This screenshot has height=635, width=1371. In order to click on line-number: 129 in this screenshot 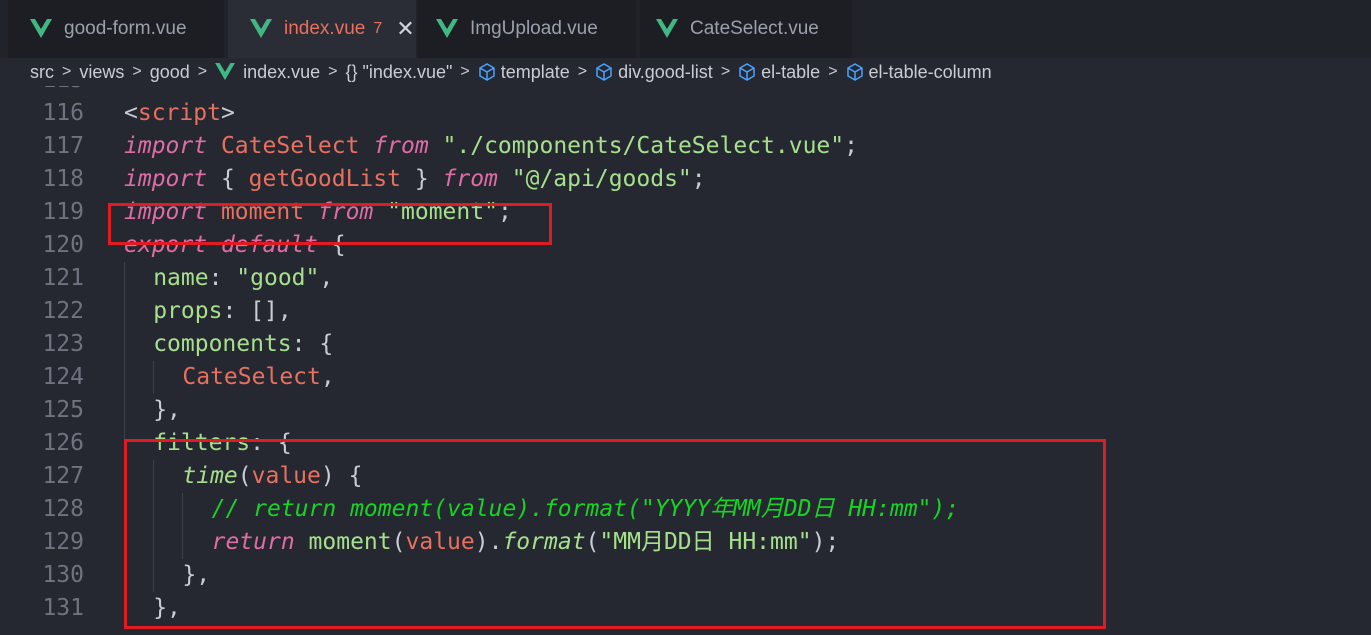, I will do `click(63, 542)`.